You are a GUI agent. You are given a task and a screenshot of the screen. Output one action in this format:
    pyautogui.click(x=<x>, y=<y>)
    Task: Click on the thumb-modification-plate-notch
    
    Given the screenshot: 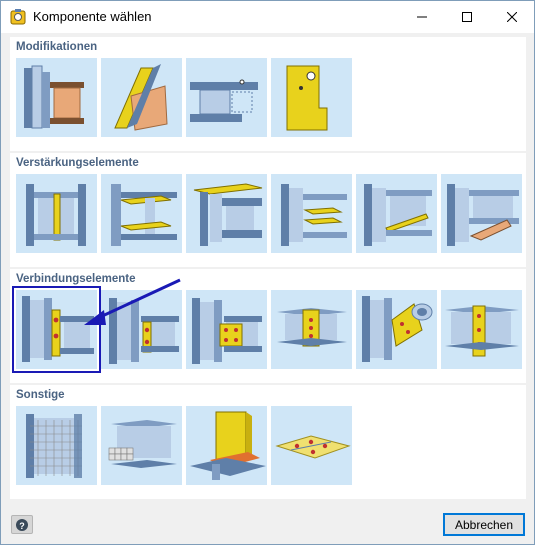 What is the action you would take?
    pyautogui.click(x=311, y=97)
    